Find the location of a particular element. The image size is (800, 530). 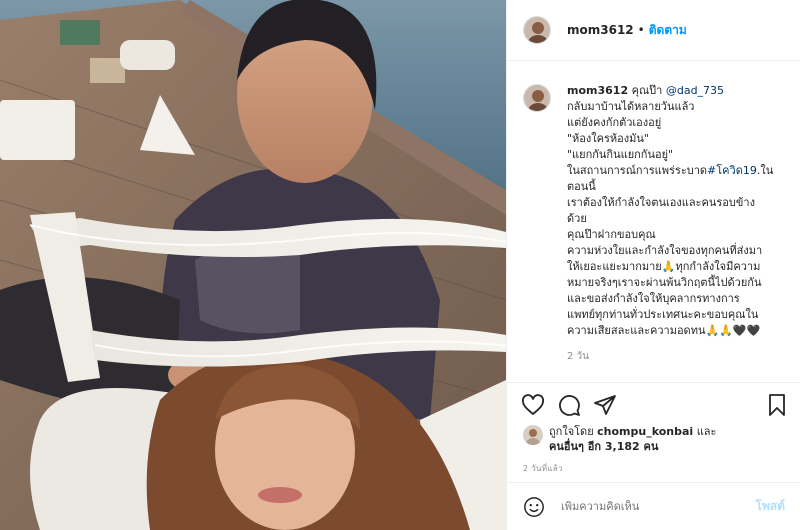

add-comment-bar: โพสต์ is located at coordinates (653, 506).